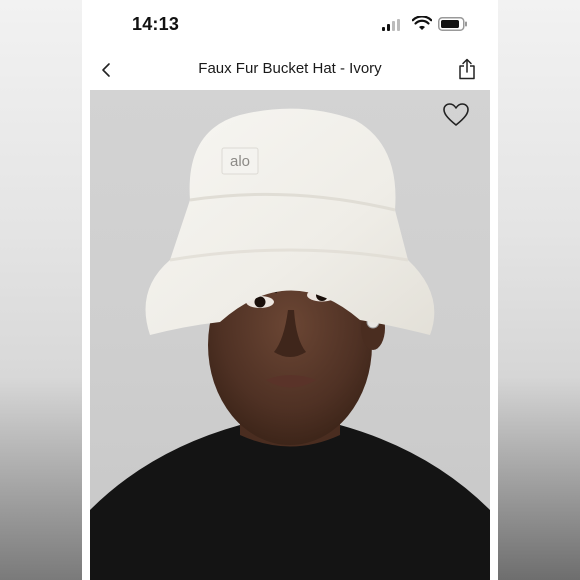 The height and width of the screenshot is (580, 580). Describe the element at coordinates (539, 290) in the screenshot. I see `blurred-background-right` at that location.